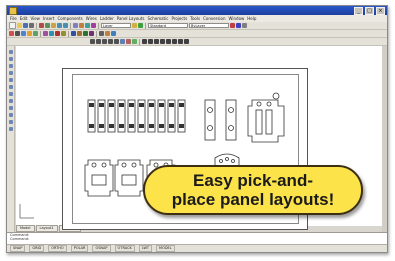 Image resolution: width=395 pixels, height=261 pixels. I want to click on callout-line-1: Easy pick-and-, so click(253, 180).